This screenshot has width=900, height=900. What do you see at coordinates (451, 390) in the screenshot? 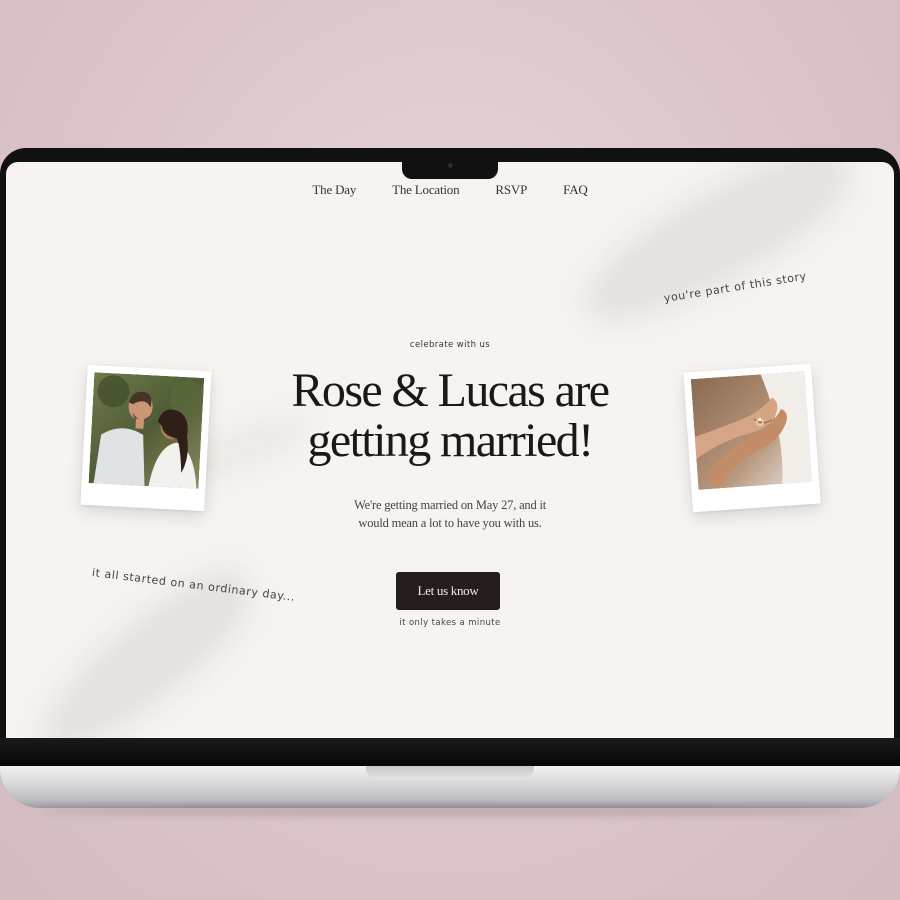
I see `headline-line-1: Rose & Lucas are` at bounding box center [451, 390].